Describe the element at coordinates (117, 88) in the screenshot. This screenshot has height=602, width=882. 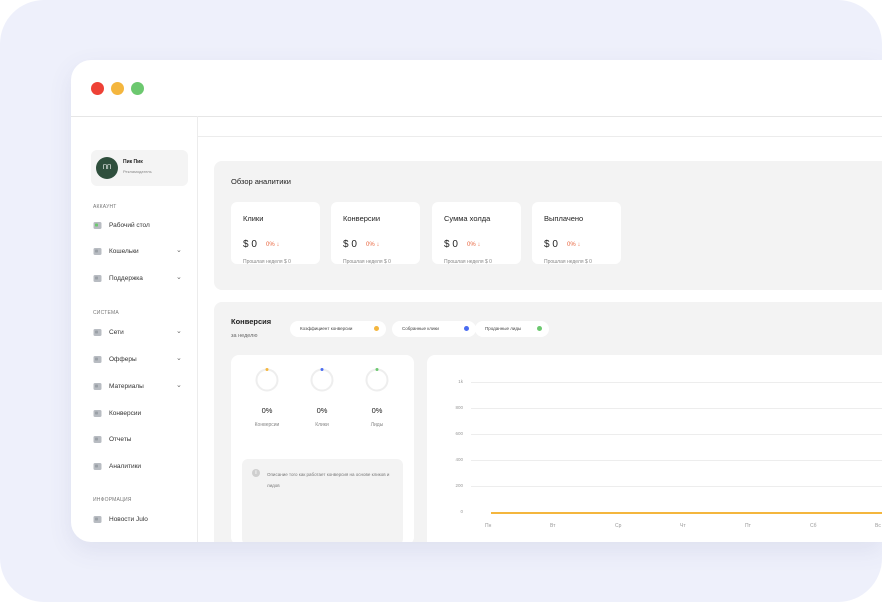
I see `minimize-window-button` at that location.